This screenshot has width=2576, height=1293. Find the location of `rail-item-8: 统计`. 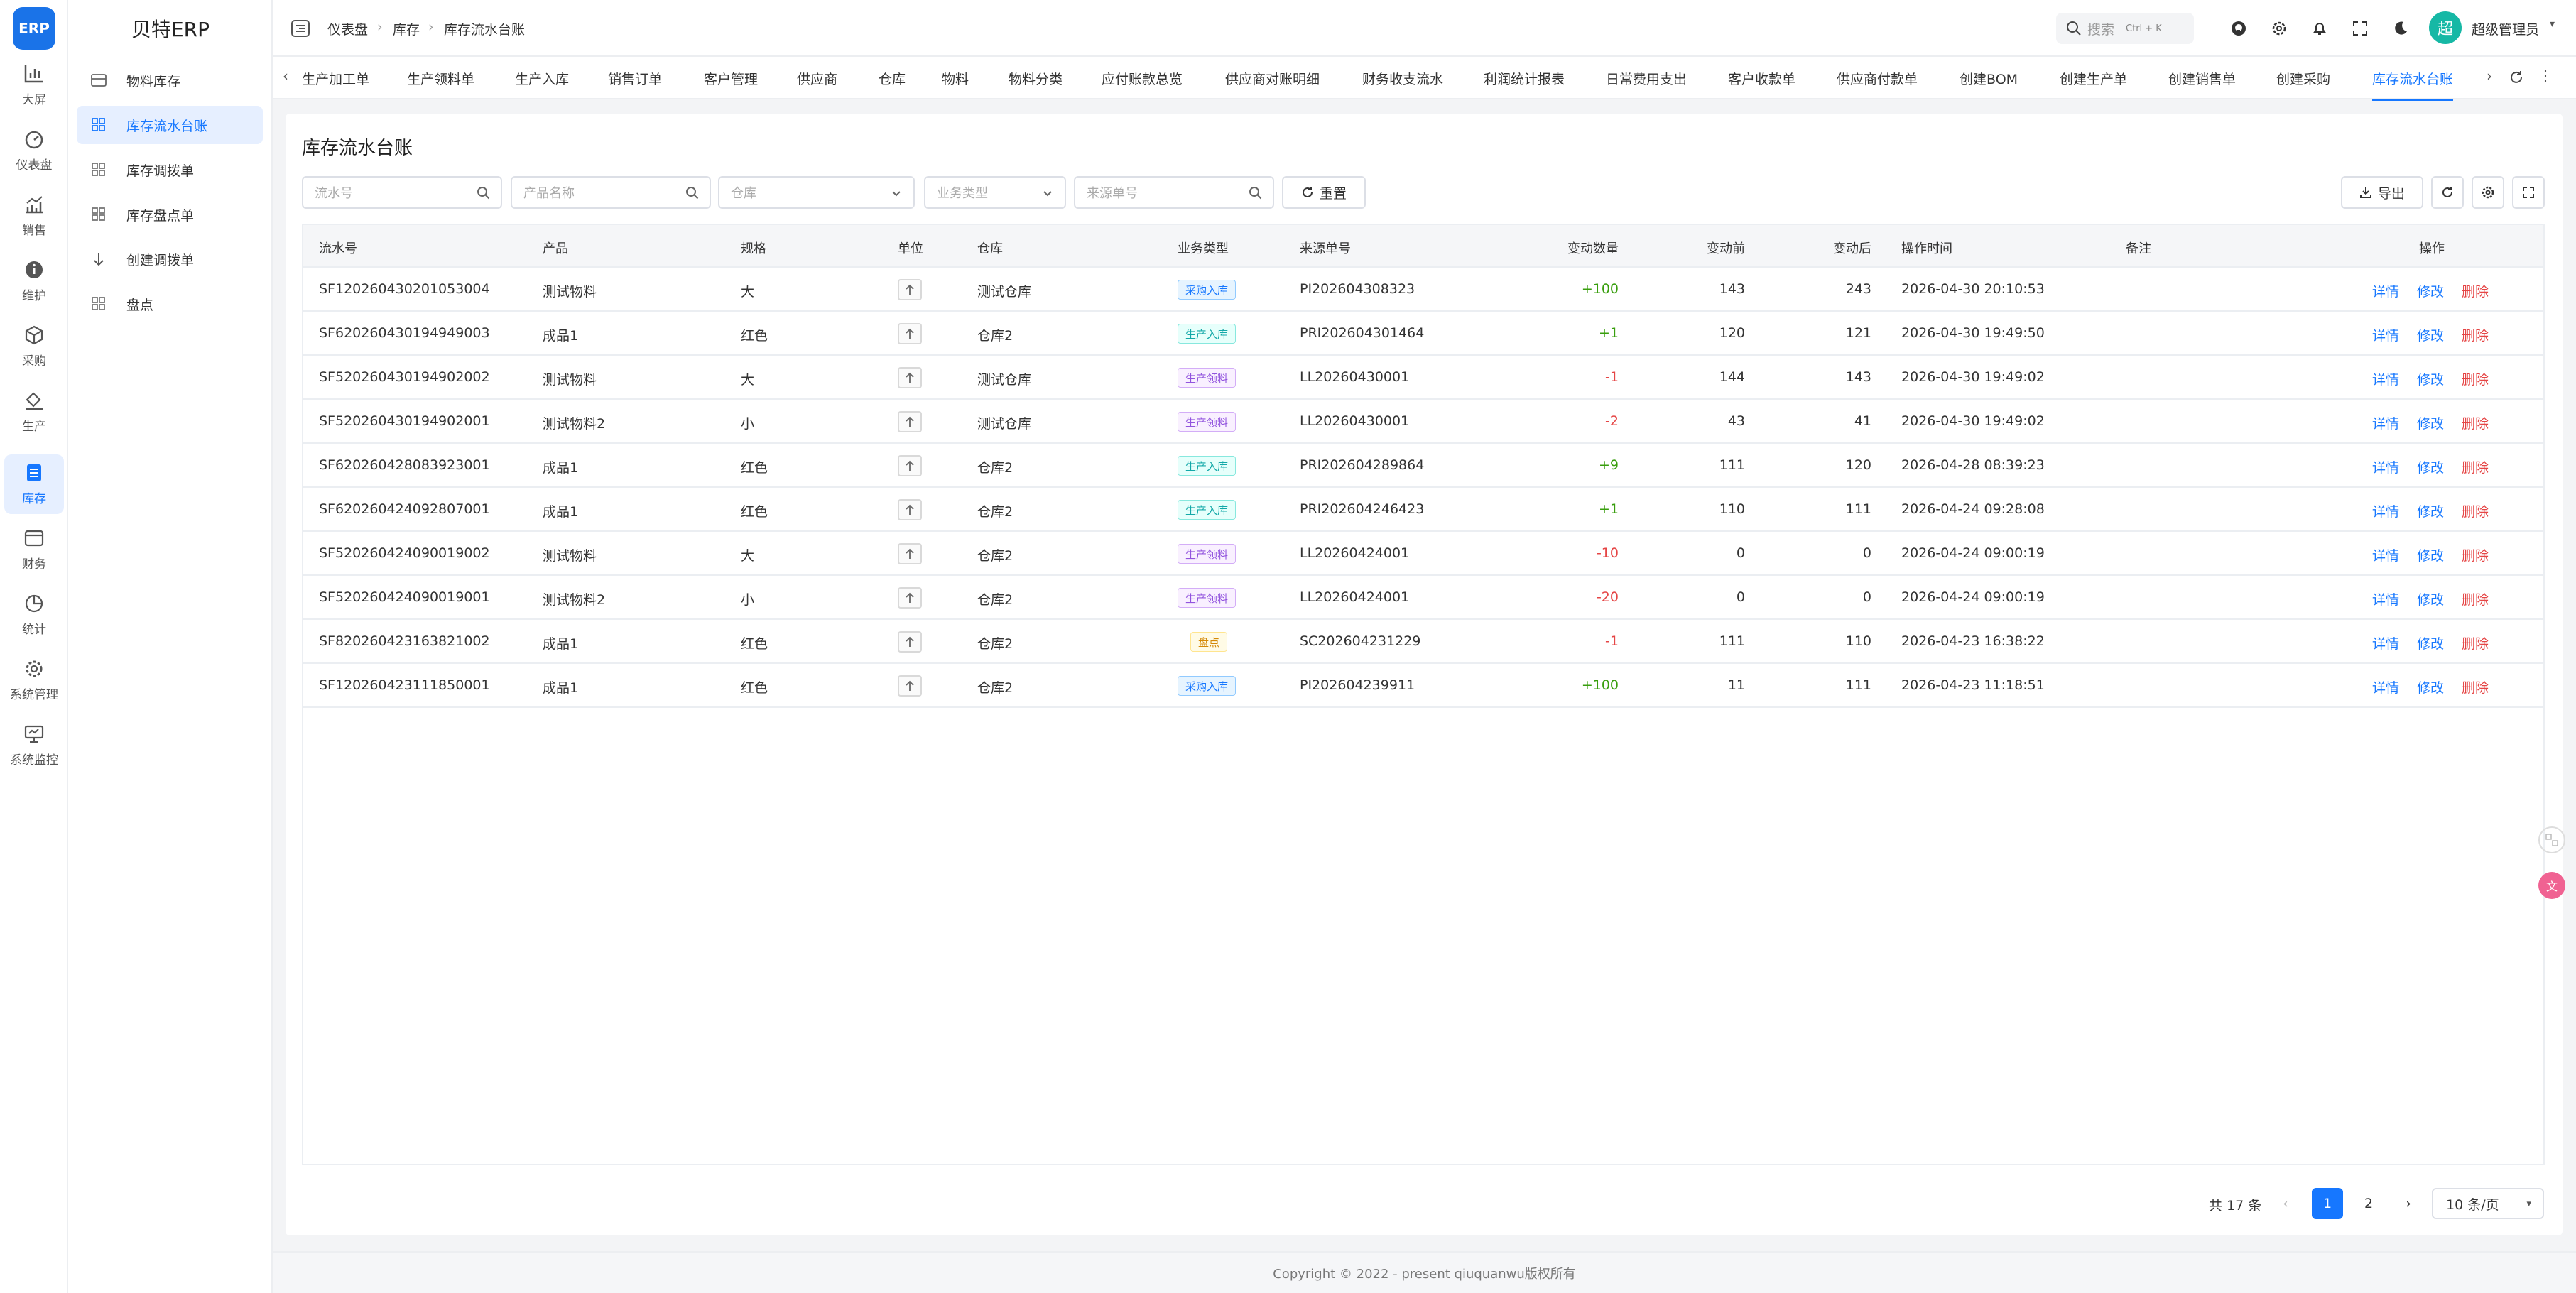

rail-item-8: 统计 is located at coordinates (34, 615).